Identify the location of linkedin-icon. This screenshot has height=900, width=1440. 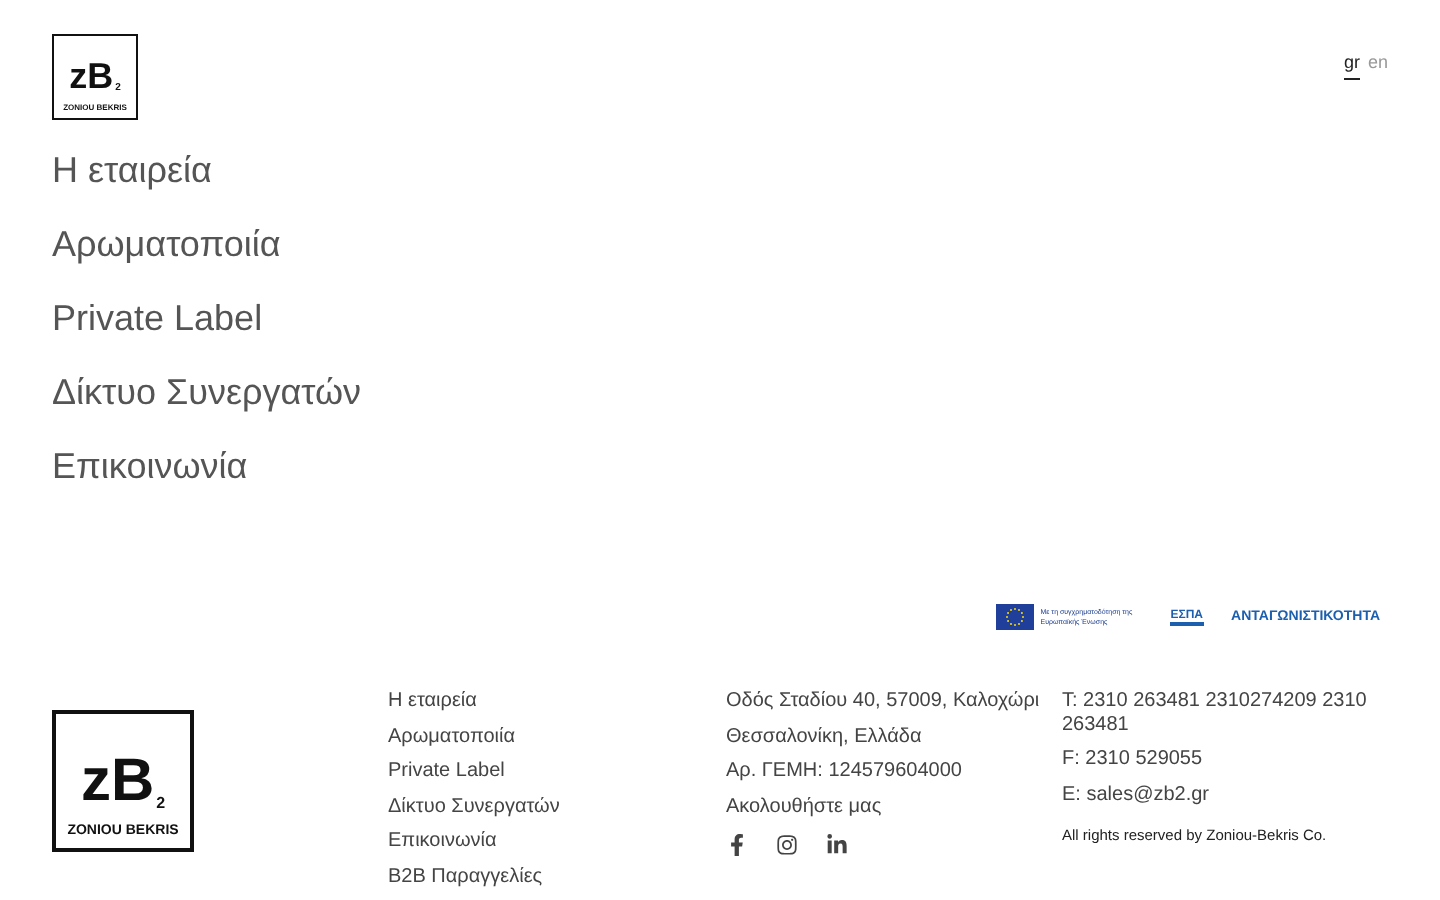
(837, 845).